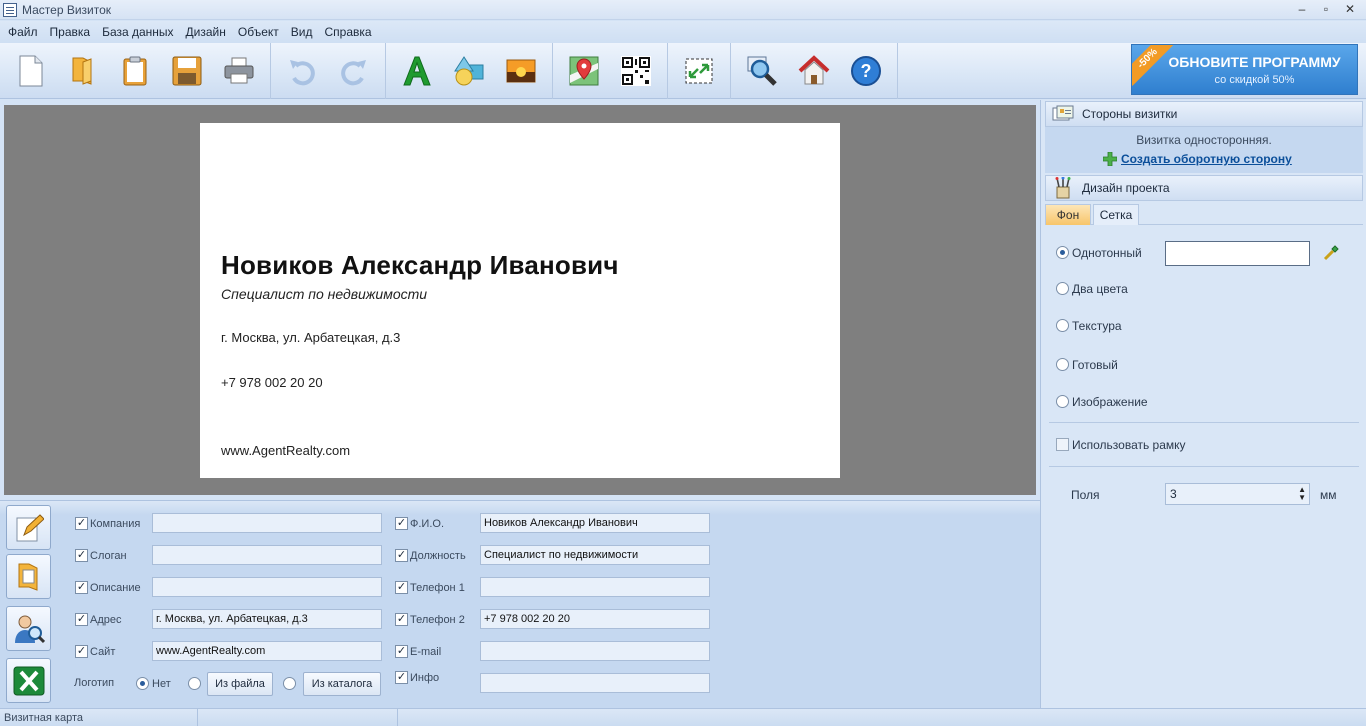 Image resolution: width=1366 pixels, height=726 pixels. I want to click on info-label: Инфо, so click(425, 678).